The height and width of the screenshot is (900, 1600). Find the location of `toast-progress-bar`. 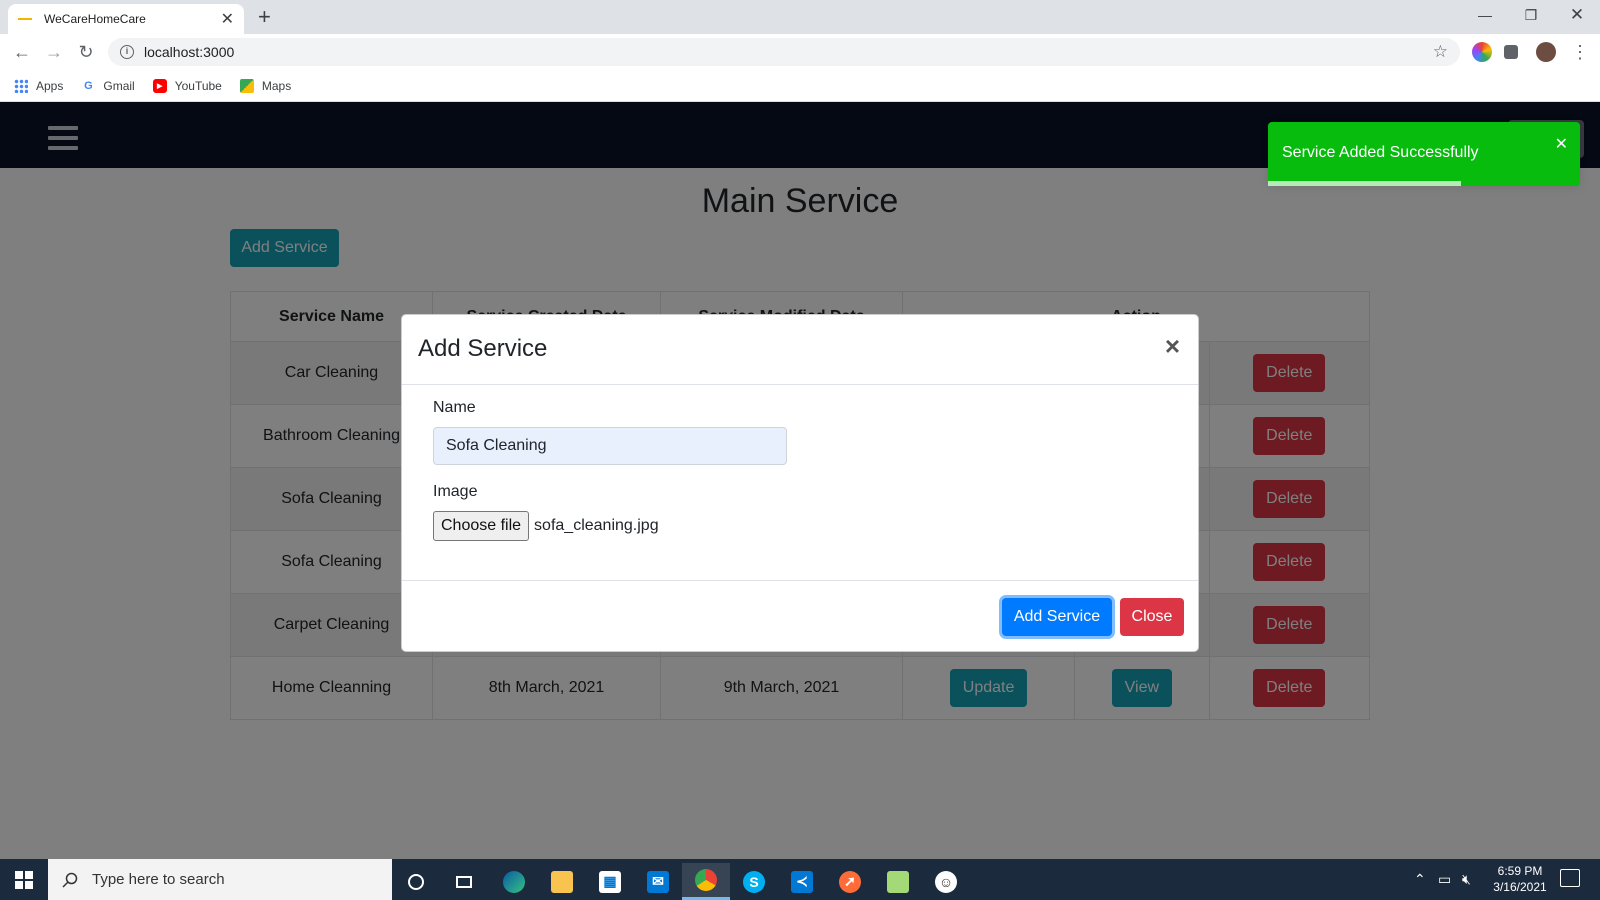

toast-progress-bar is located at coordinates (1365, 183).